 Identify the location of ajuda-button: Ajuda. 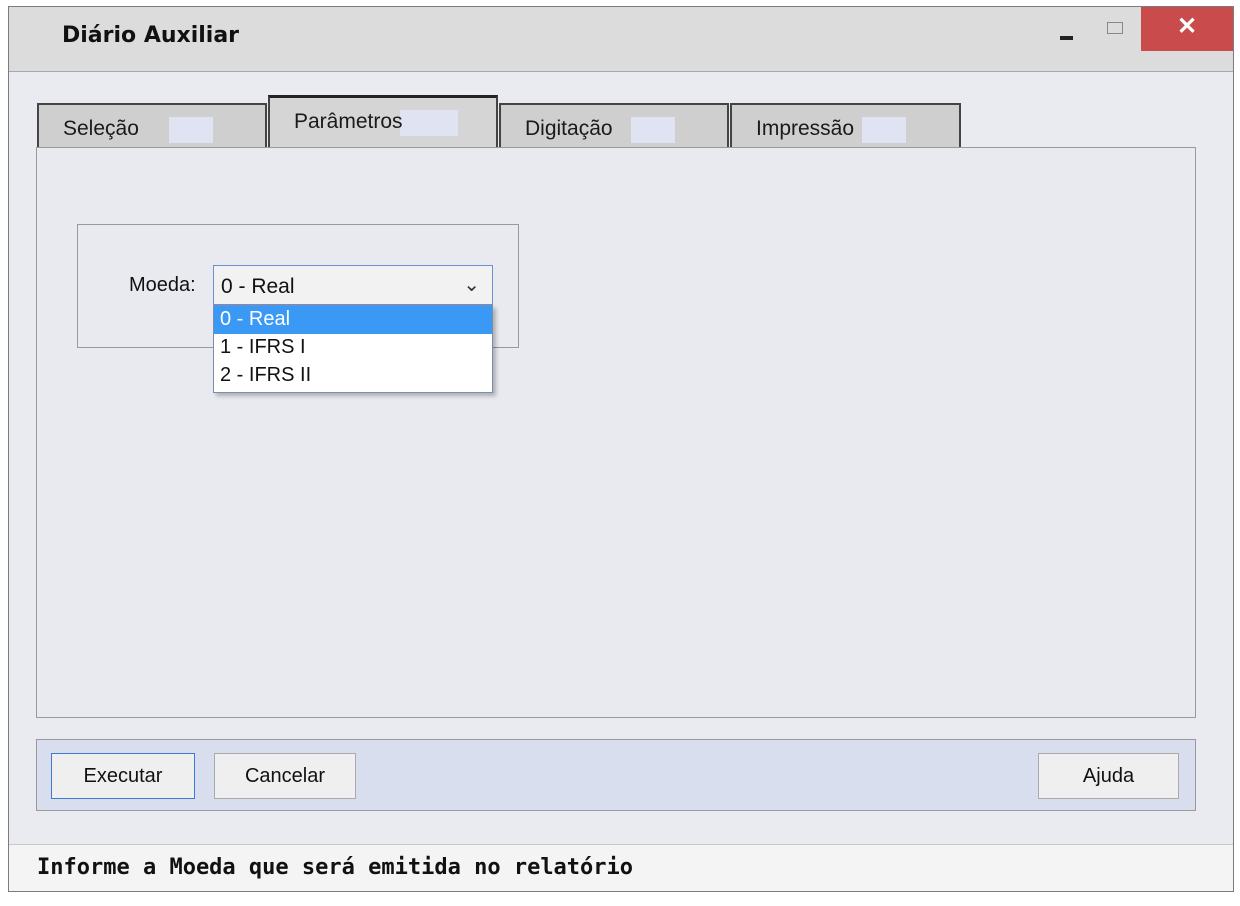
(1108, 776).